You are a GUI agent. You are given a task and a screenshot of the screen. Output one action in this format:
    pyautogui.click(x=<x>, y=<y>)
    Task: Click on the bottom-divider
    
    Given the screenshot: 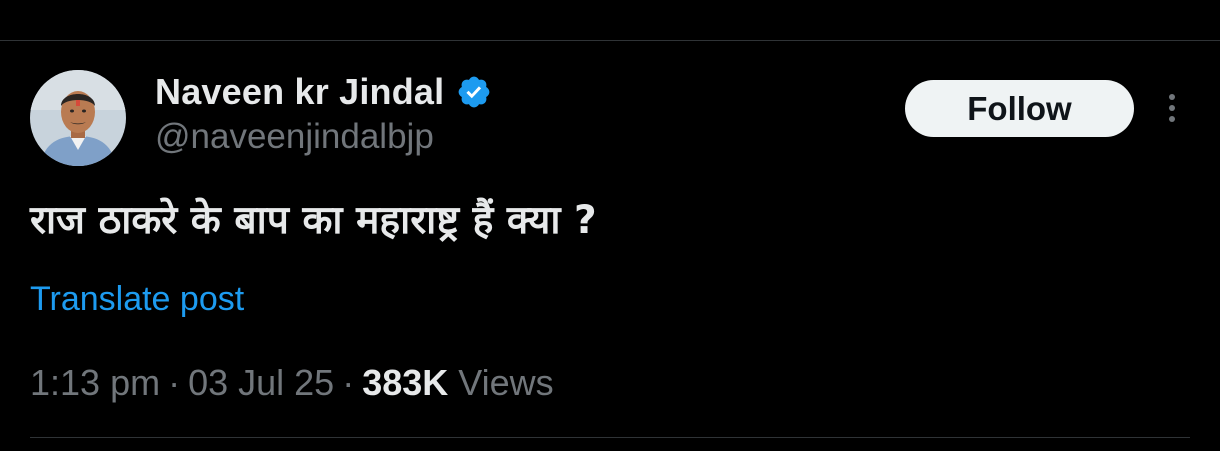 What is the action you would take?
    pyautogui.click(x=610, y=437)
    